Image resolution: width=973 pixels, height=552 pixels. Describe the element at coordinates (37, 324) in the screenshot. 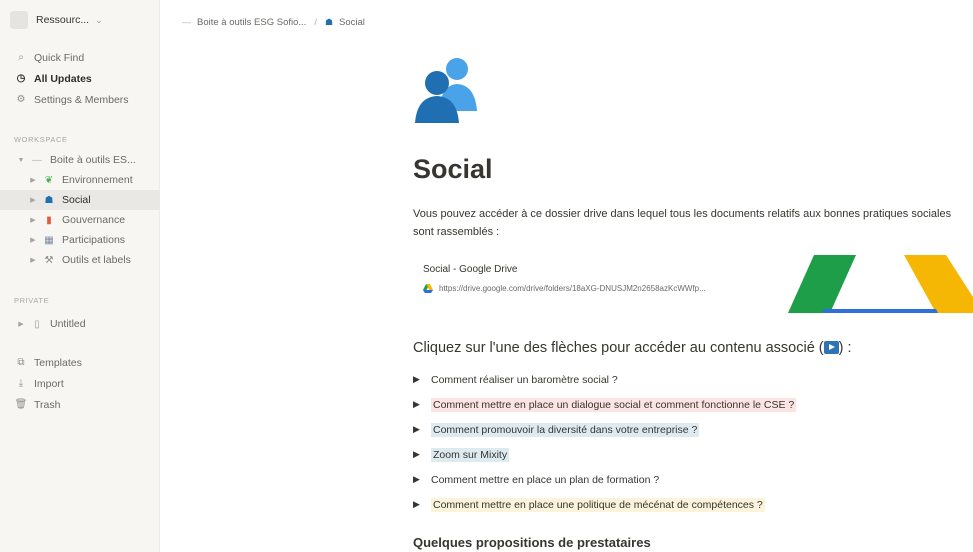

I see `page-icon: ▯` at that location.